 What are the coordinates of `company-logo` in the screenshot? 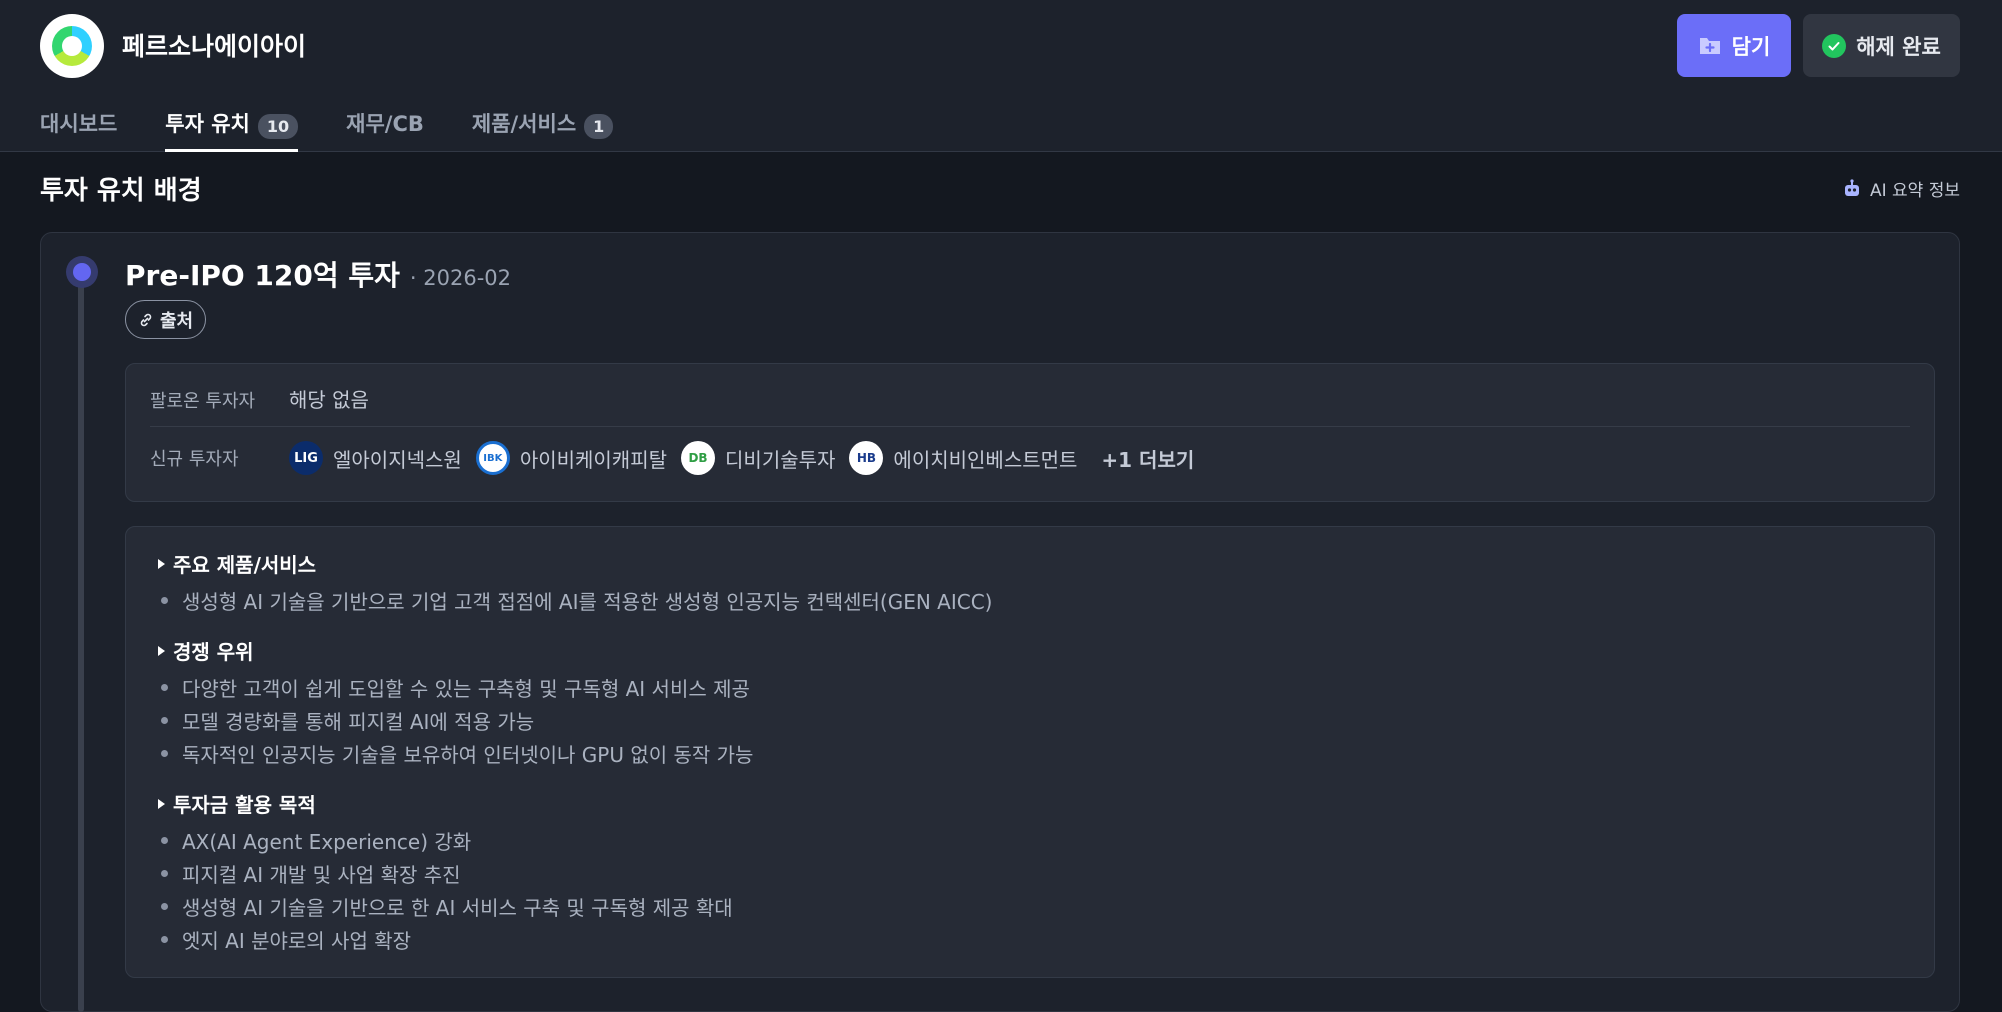 It's located at (72, 46).